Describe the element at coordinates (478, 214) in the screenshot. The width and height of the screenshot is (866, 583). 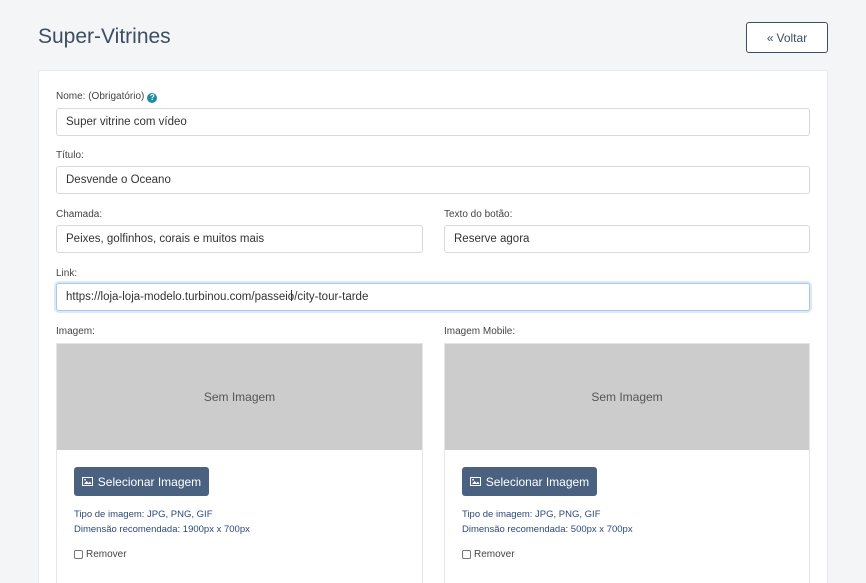
I see `texto-botao-label: Texto do botão:` at that location.